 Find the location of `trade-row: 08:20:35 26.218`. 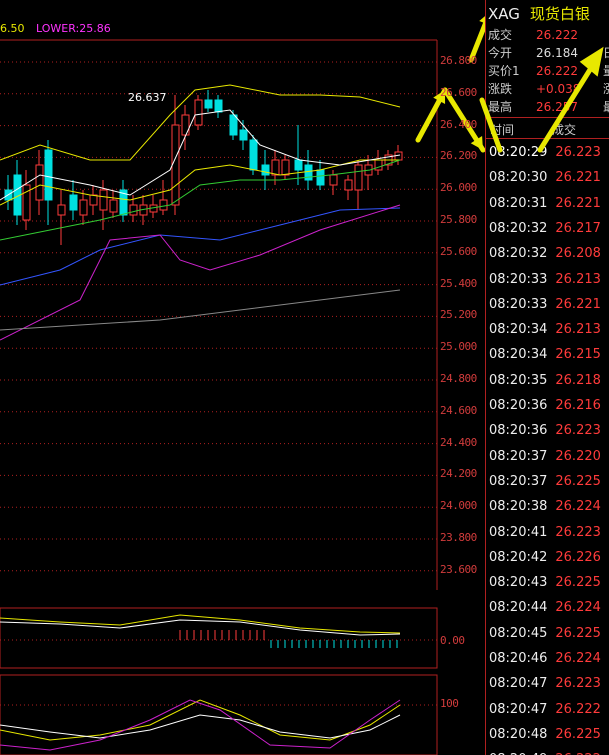

trade-row: 08:20:35 26.218 is located at coordinates (545, 380).